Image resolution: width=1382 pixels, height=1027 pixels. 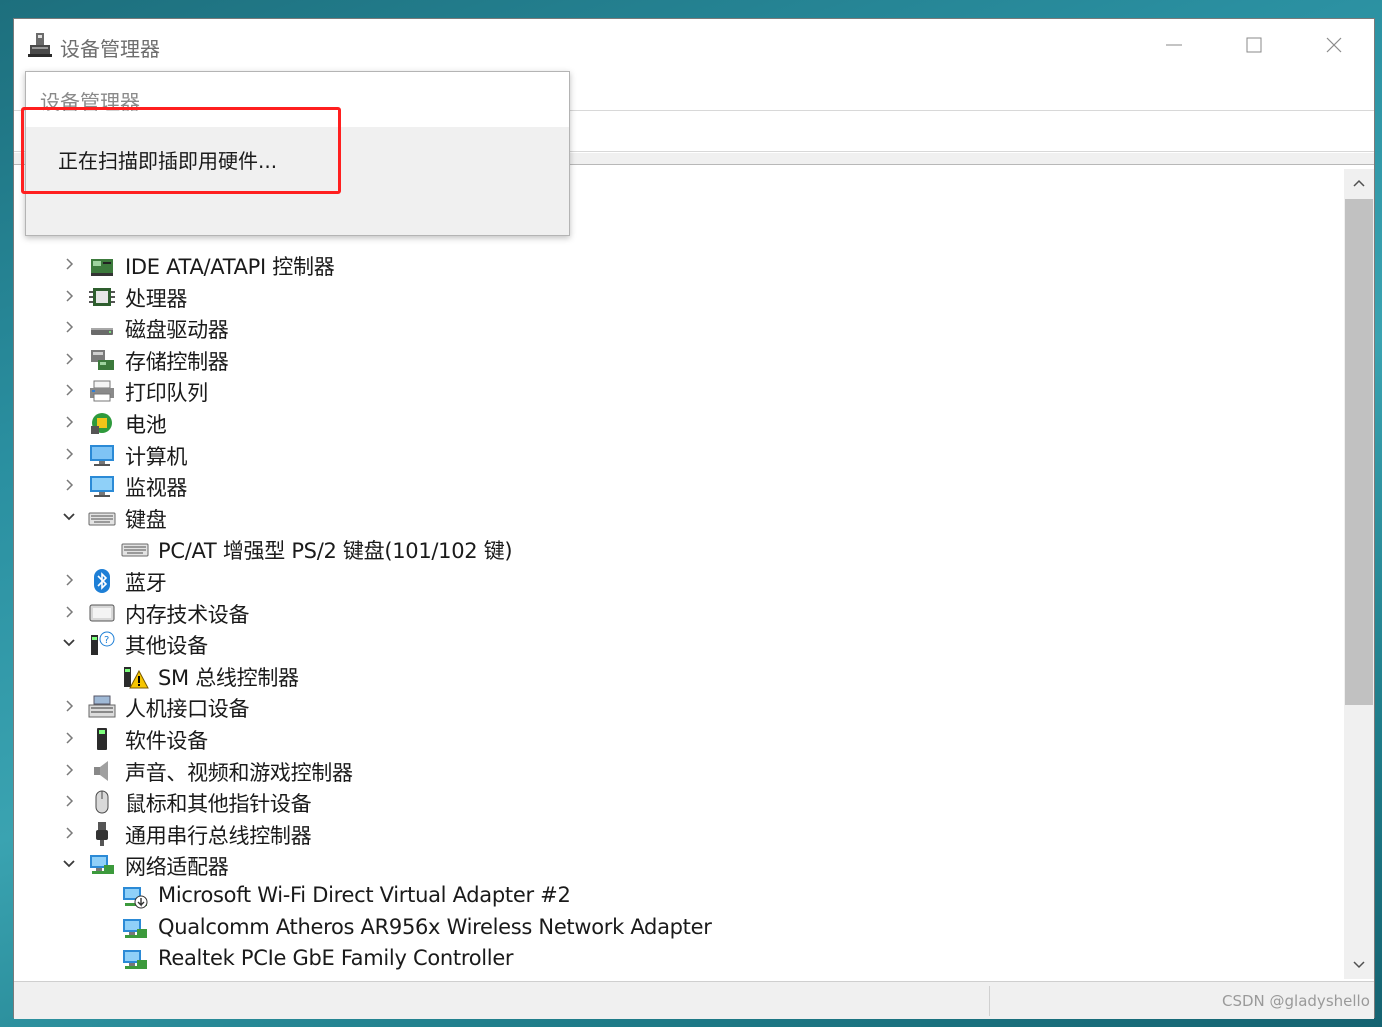 I want to click on printer-icon, so click(x=102, y=391).